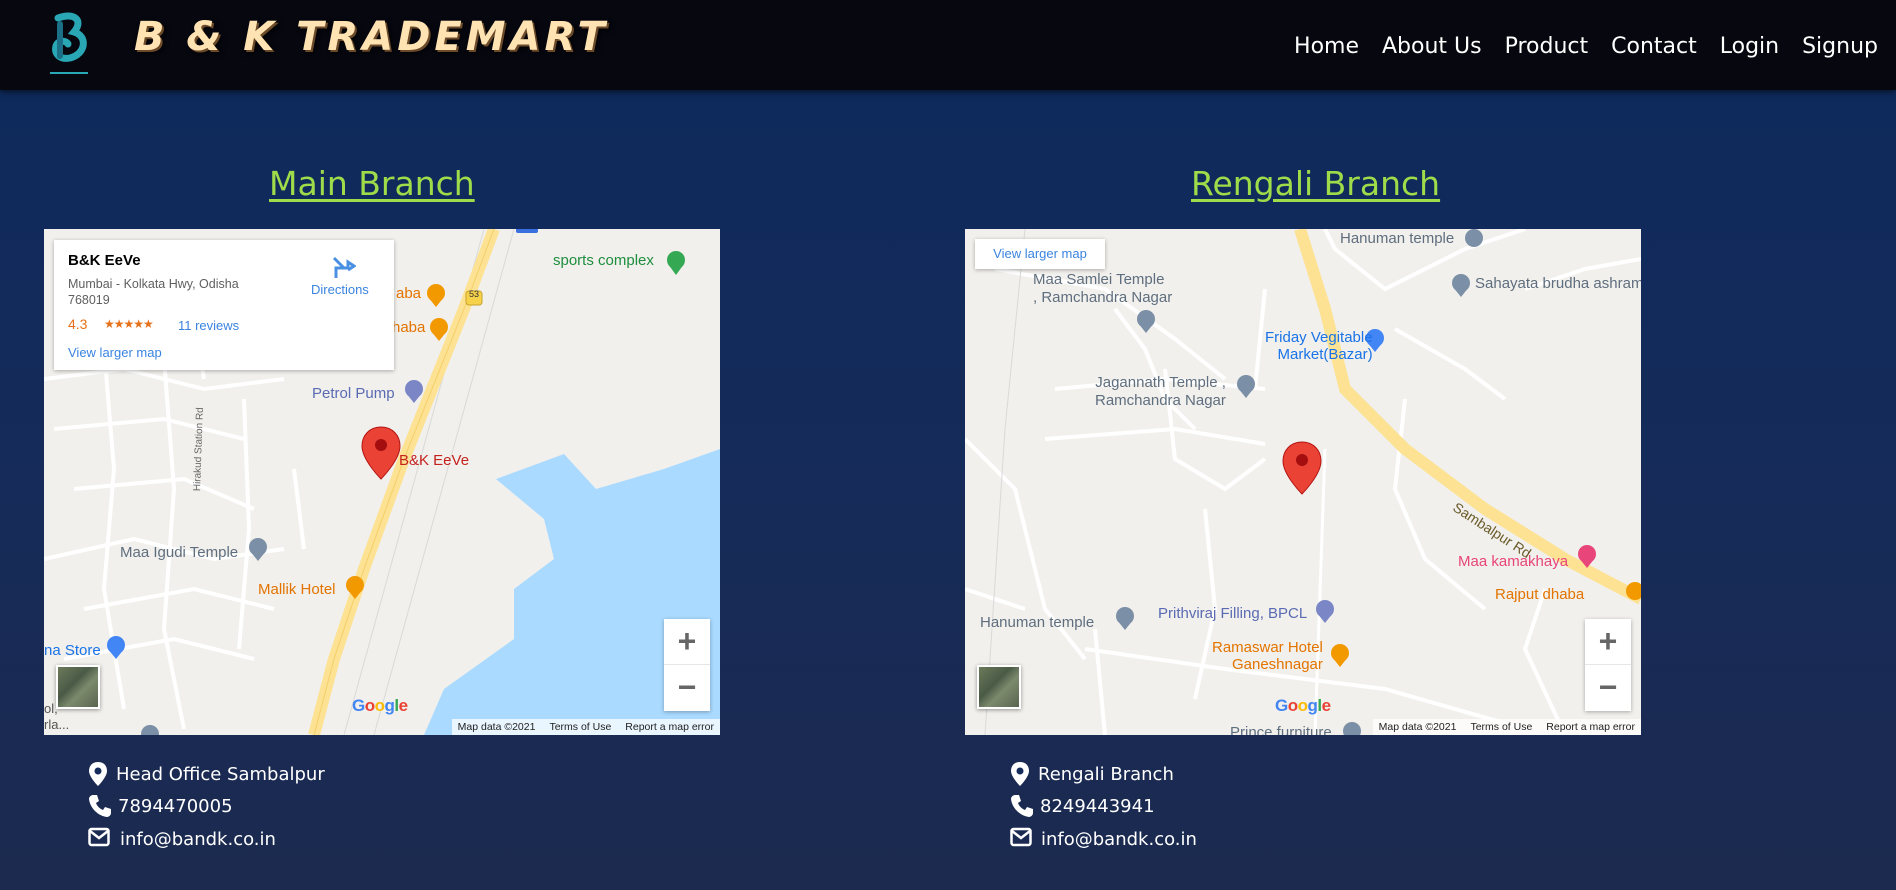  What do you see at coordinates (175, 806) in the screenshot?
I see `phone-text: 7894470005` at bounding box center [175, 806].